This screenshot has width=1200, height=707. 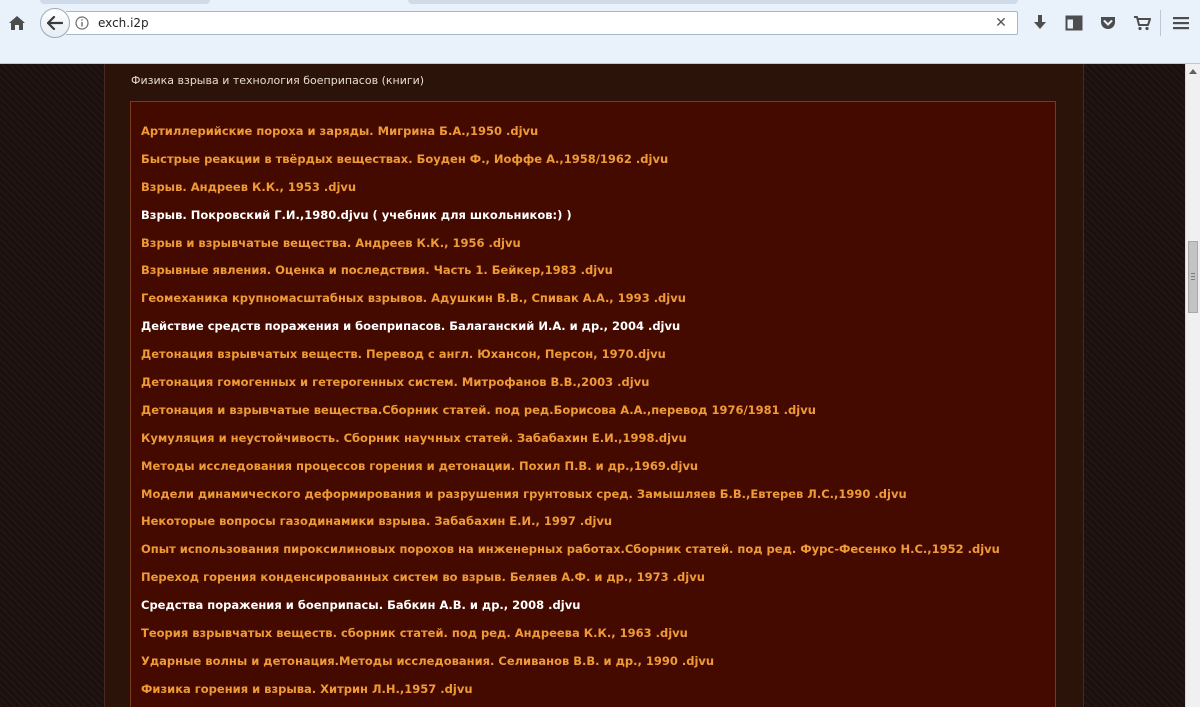 I want to click on home-icon, so click(x=17, y=23).